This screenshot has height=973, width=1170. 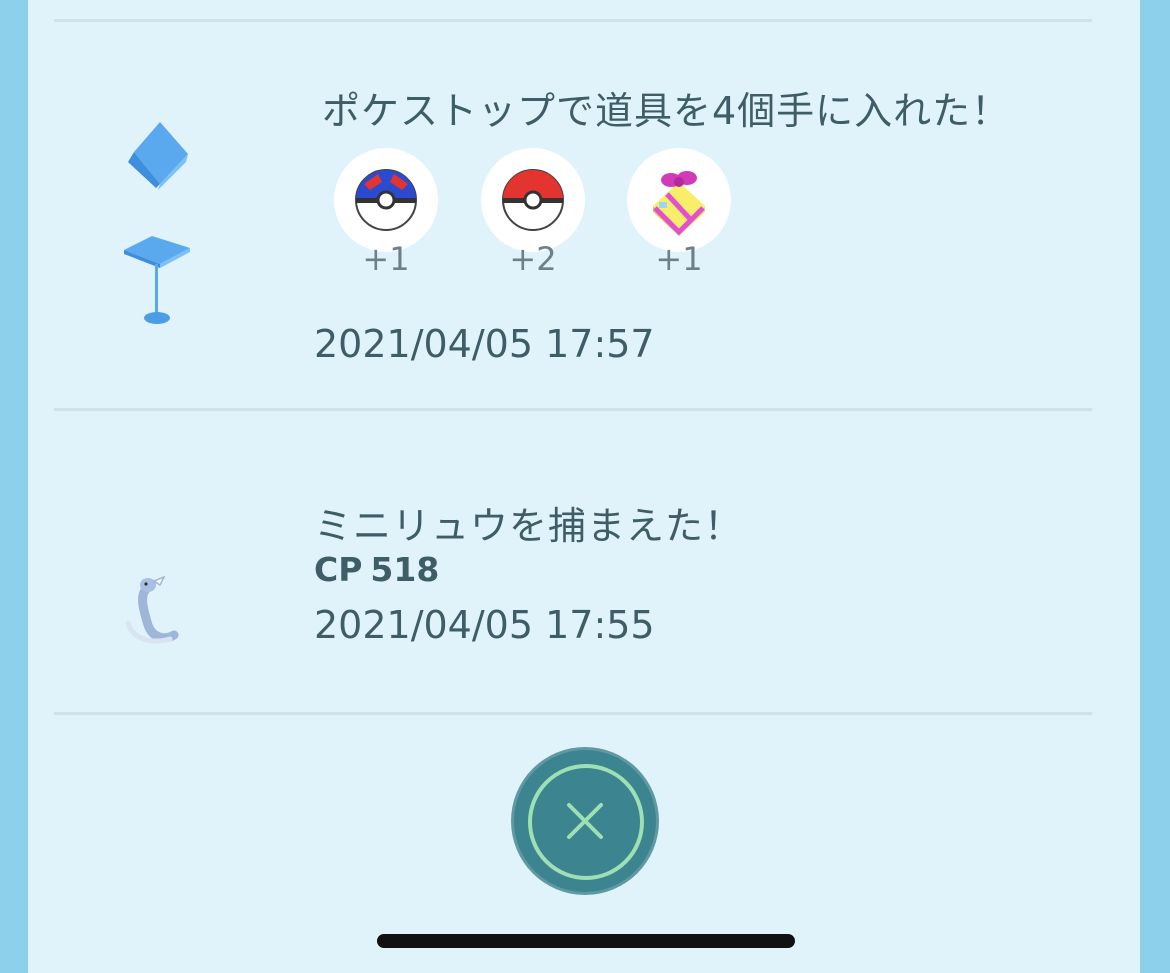 I want to click on entry-title: ポケストップで道具を4個手に入れた！, so click(x=666, y=111).